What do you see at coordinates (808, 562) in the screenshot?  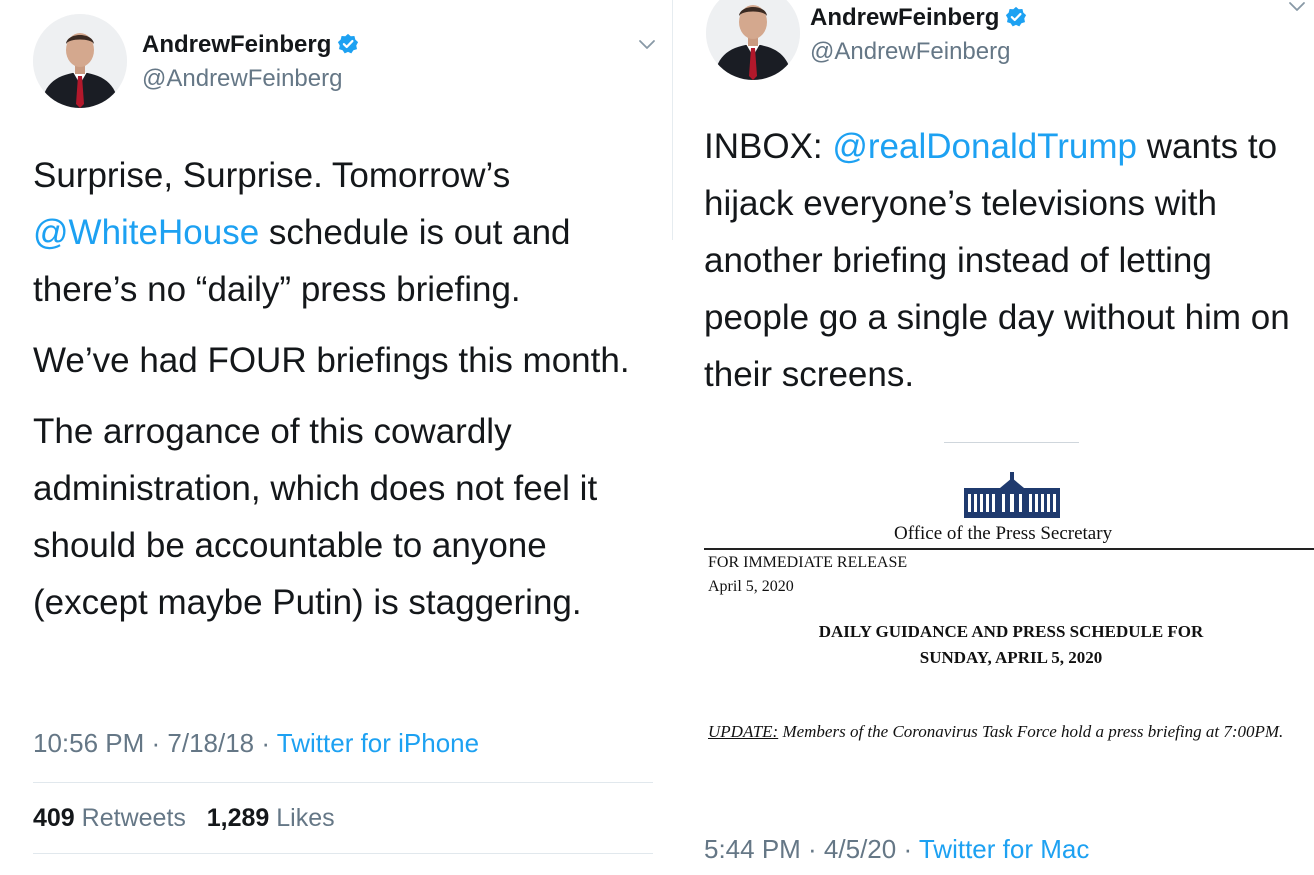 I see `release-type: FOR IMMEDIATE RELEASE` at bounding box center [808, 562].